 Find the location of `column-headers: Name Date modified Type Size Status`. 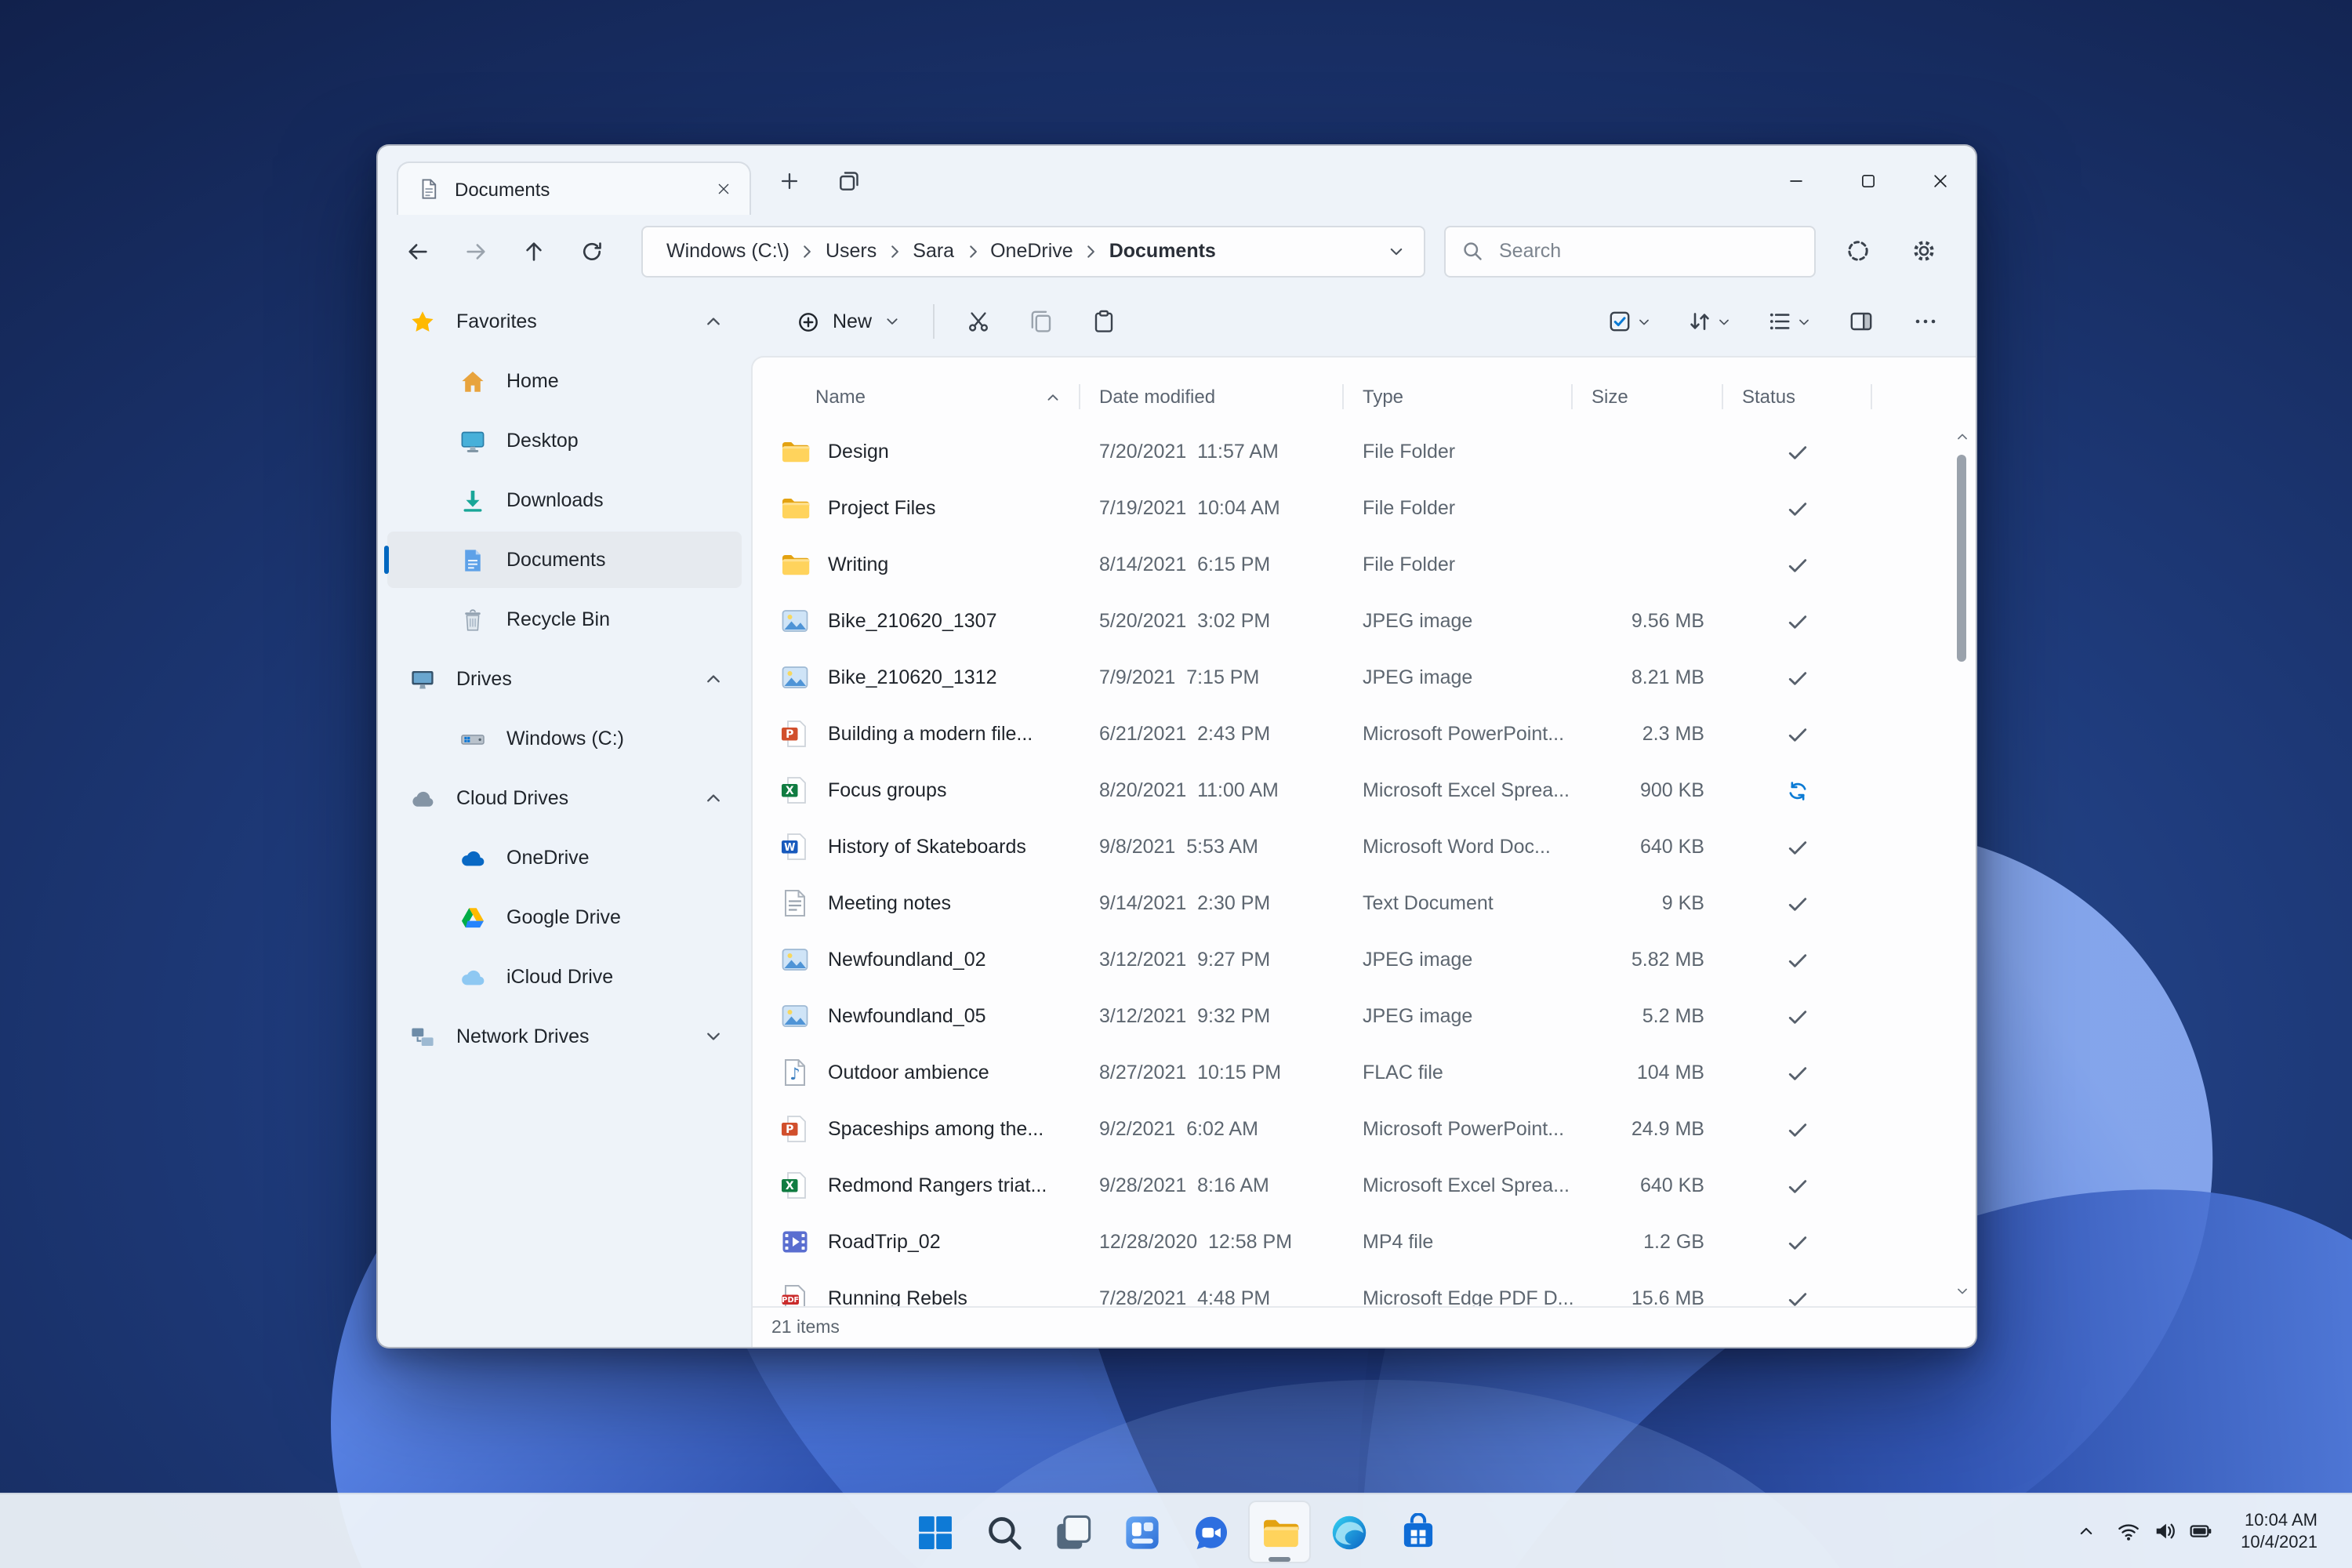

column-headers: Name Date modified Type Size Status is located at coordinates (1364, 396).